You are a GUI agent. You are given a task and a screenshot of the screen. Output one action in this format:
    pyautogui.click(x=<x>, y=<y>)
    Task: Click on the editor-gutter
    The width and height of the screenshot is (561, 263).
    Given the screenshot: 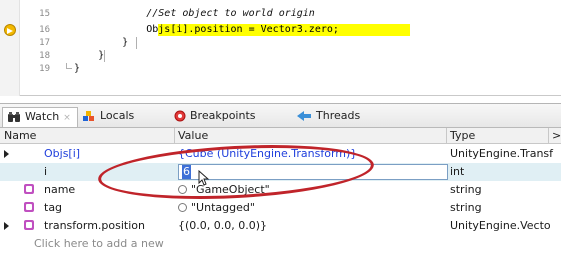 What is the action you would take?
    pyautogui.click(x=10, y=48)
    